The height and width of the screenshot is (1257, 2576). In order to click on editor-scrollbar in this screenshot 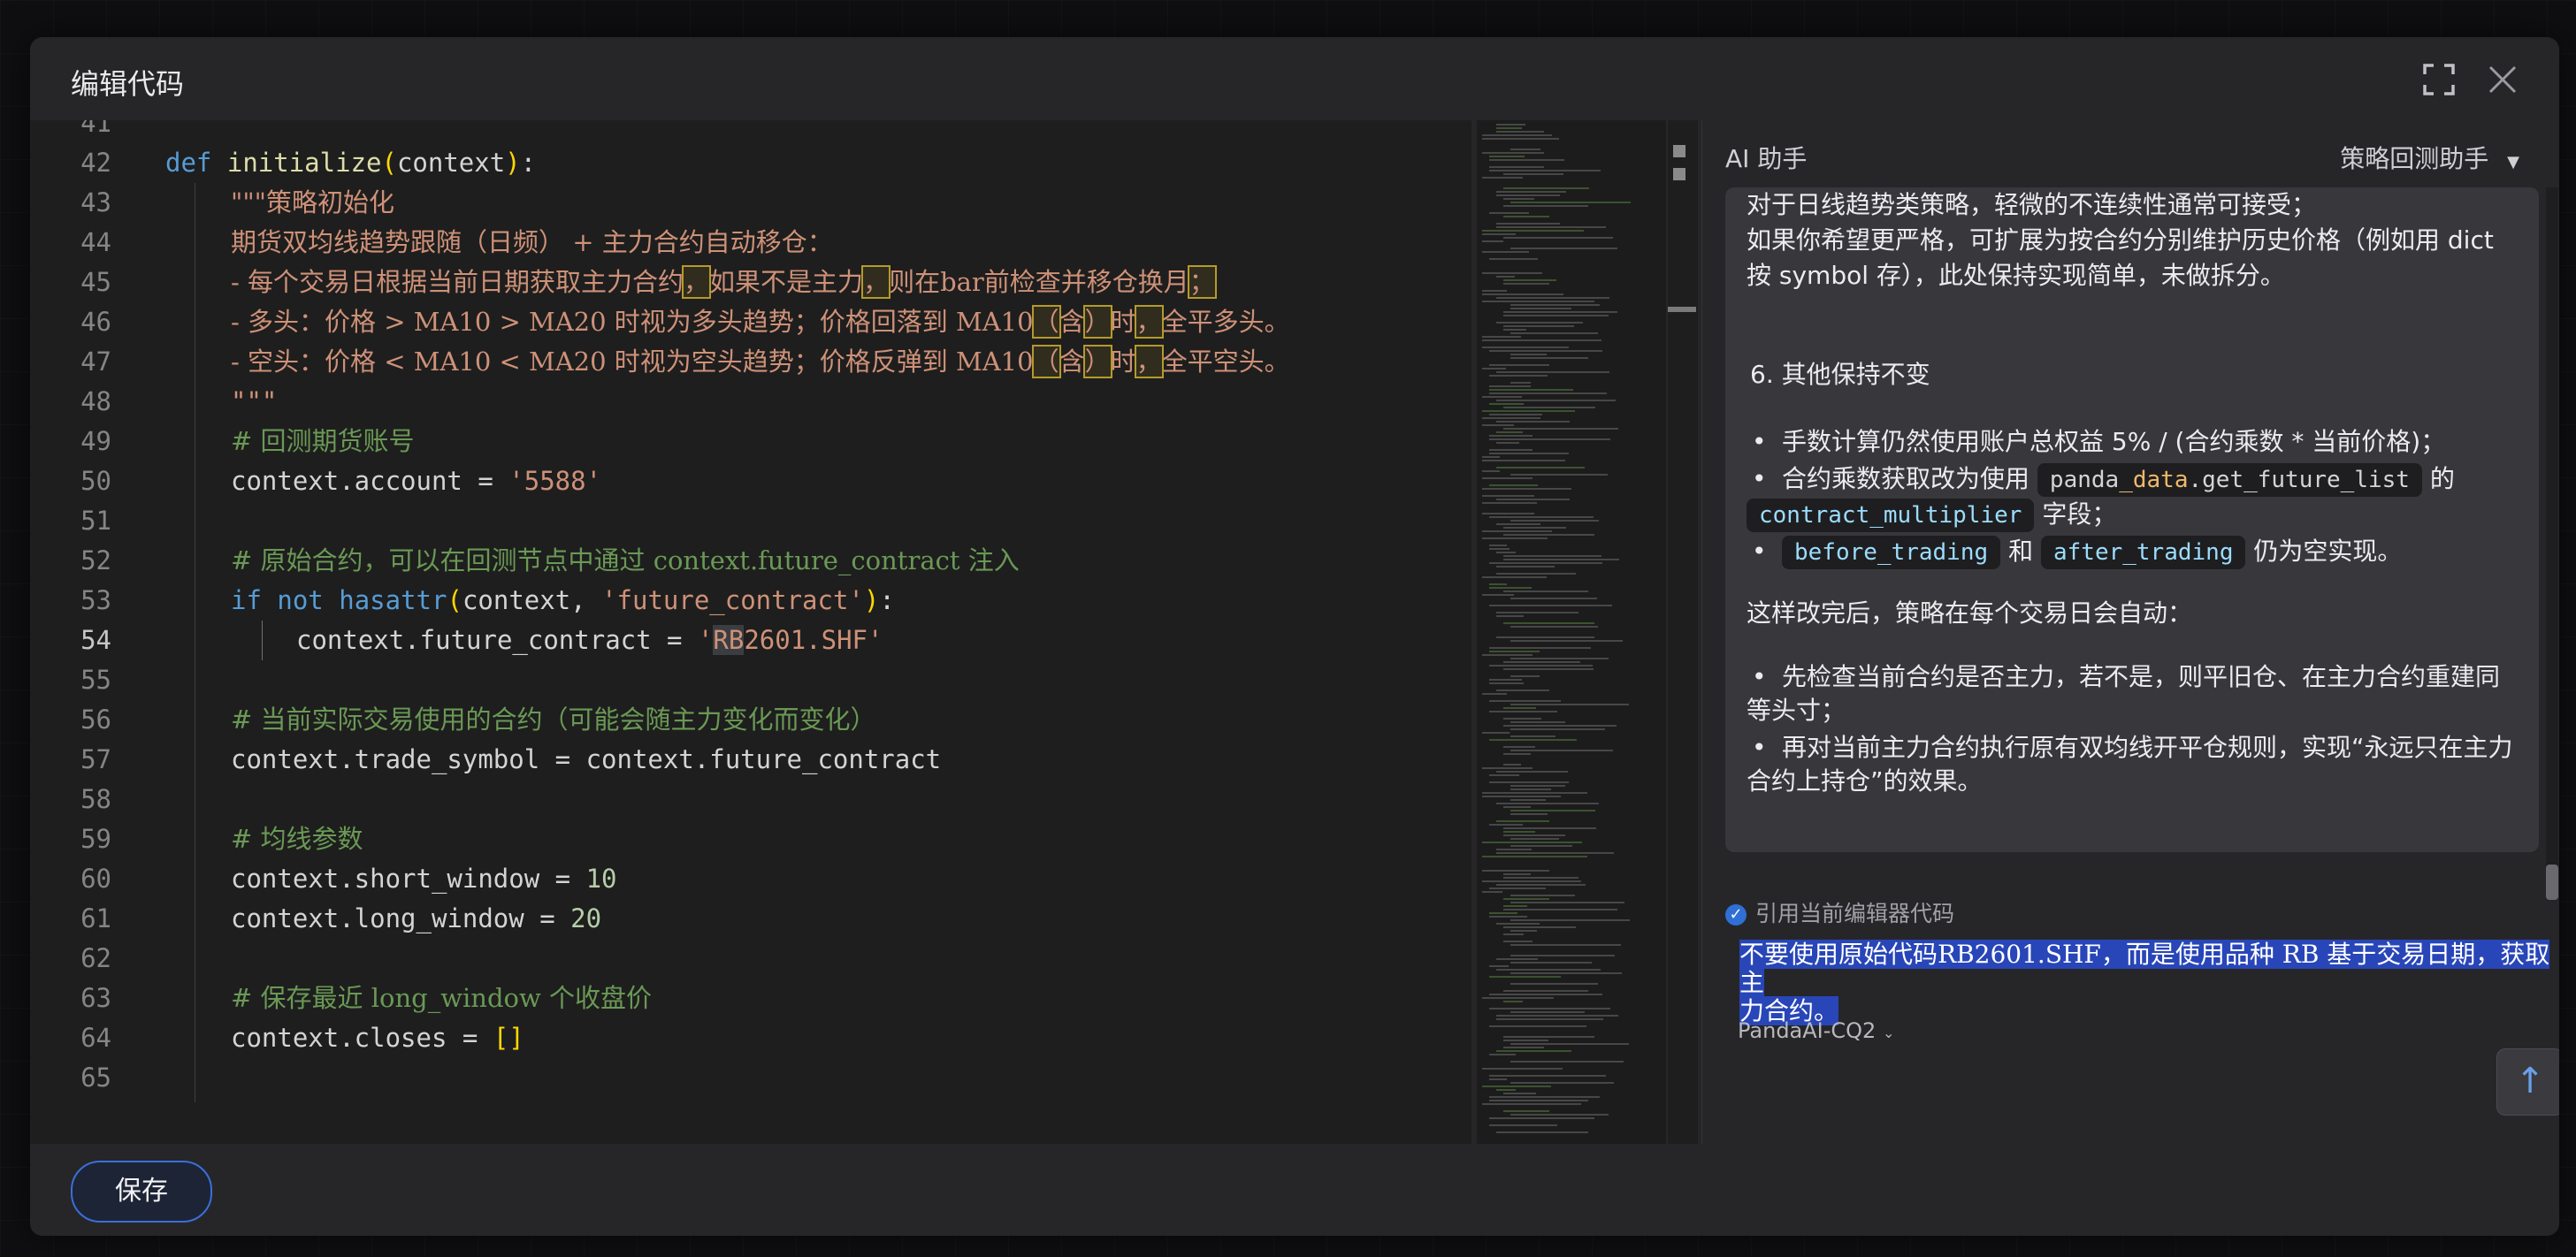, I will do `click(1683, 632)`.